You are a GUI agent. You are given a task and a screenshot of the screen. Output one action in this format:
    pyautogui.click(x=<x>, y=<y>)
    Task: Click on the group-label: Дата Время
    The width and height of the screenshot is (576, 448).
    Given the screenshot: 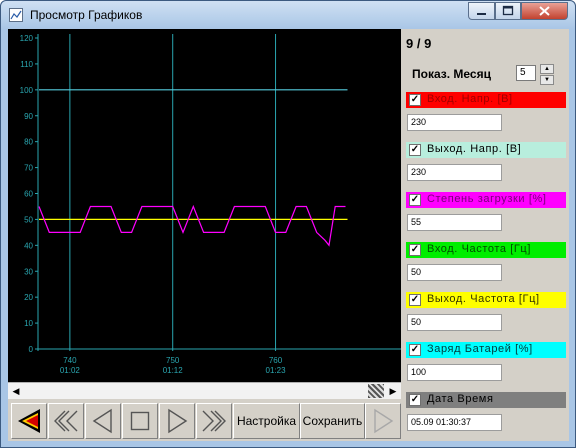 What is the action you would take?
    pyautogui.click(x=460, y=399)
    